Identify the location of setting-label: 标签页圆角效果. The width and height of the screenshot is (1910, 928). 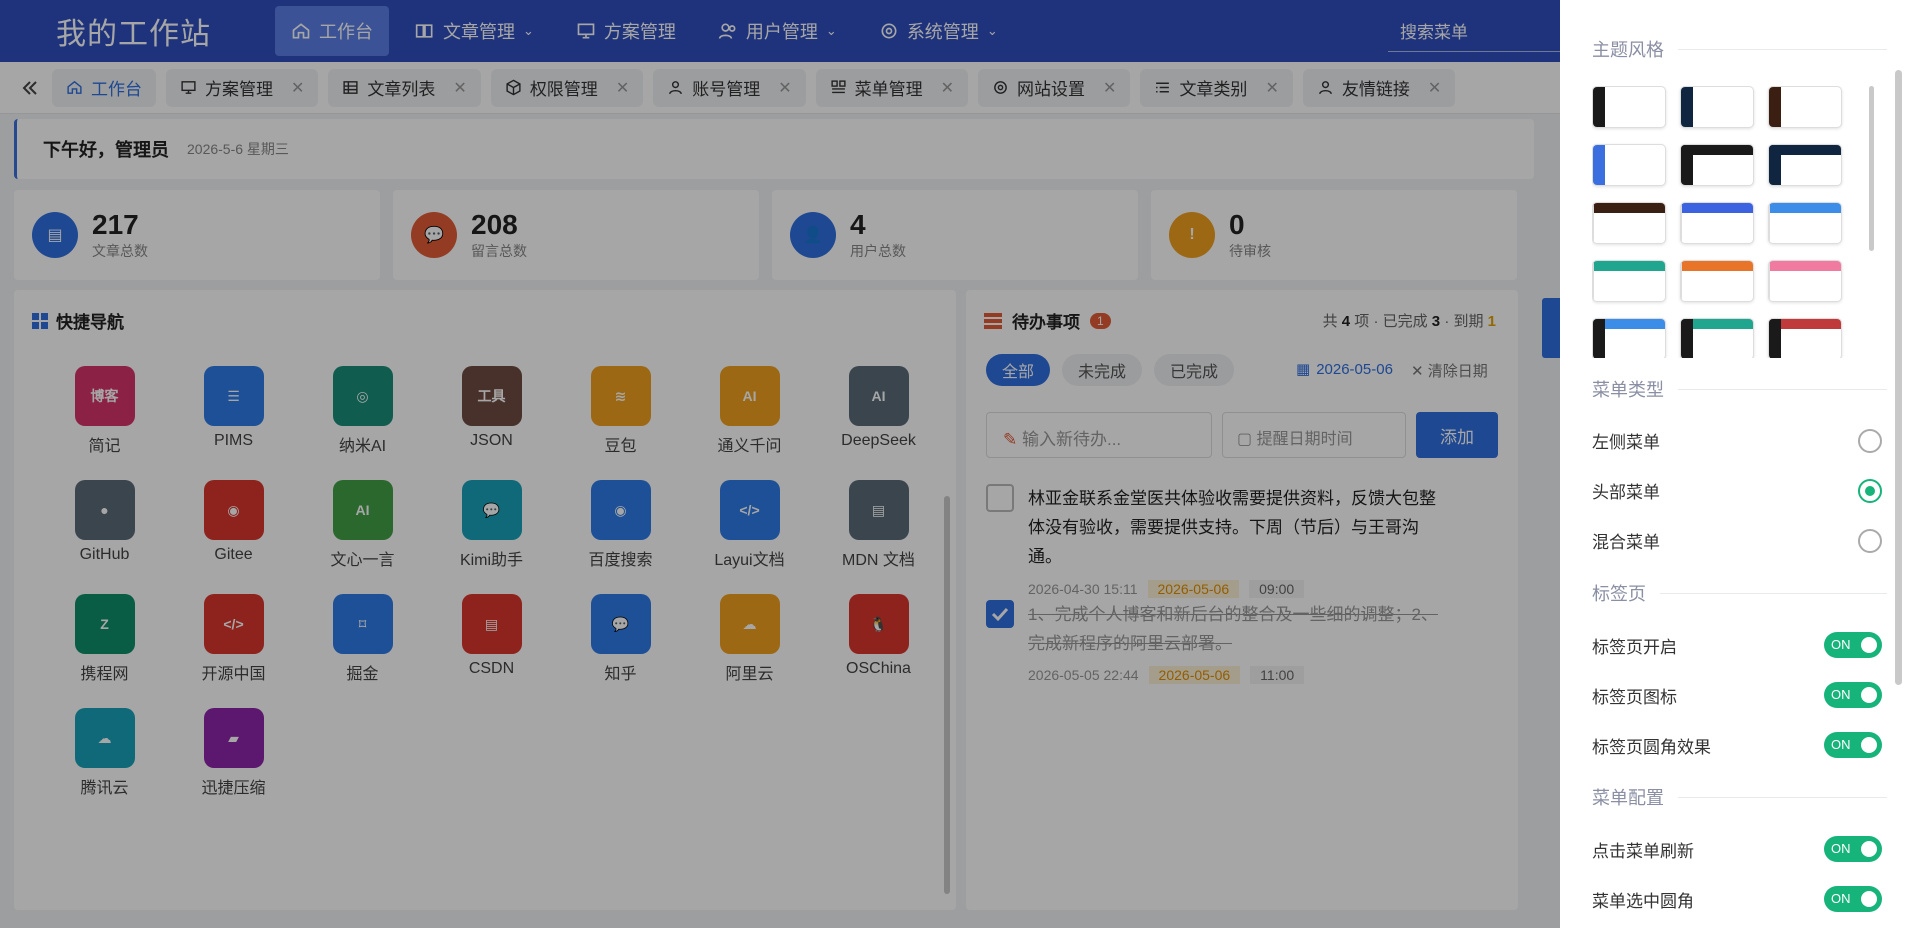
(1651, 747).